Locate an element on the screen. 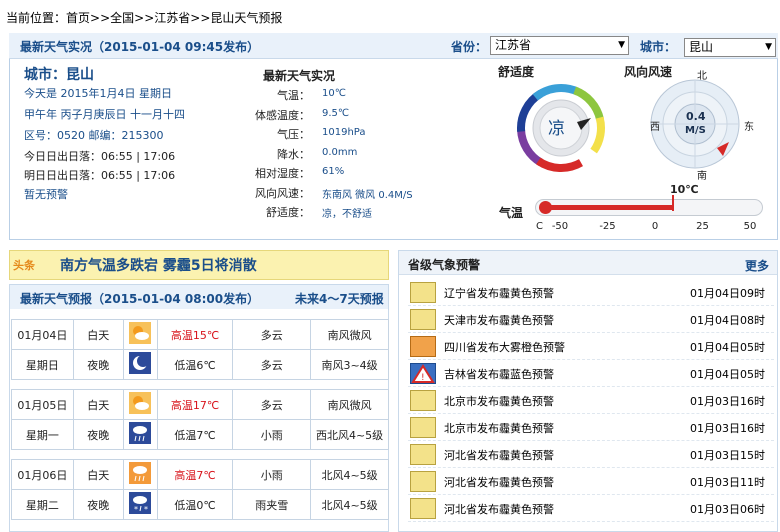 Image resolution: width=780 pixels, height=532 pixels. today-sunrise-sunset: 今日日出日落：06:55 | 17:06 is located at coordinates (100, 156).